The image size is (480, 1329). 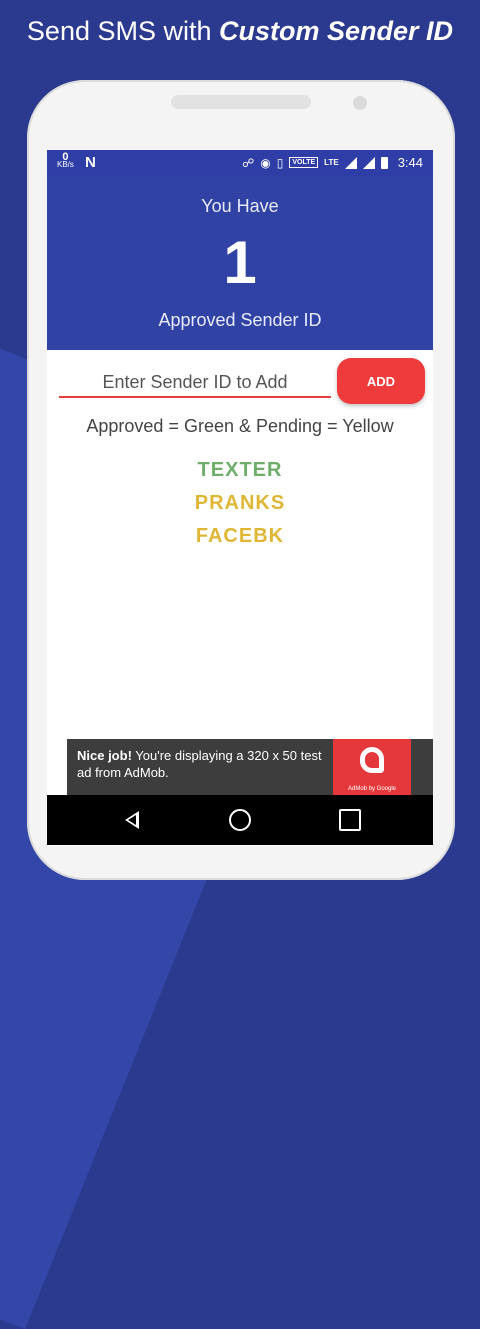 I want to click on approved-count: 1, so click(x=240, y=262).